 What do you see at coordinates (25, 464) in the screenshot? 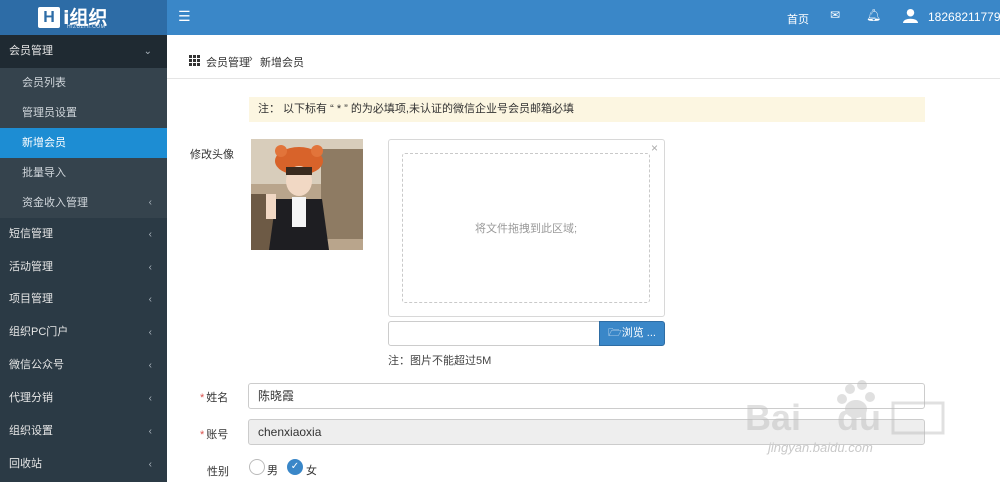
I see `sidebar-group-label: 回收站` at bounding box center [25, 464].